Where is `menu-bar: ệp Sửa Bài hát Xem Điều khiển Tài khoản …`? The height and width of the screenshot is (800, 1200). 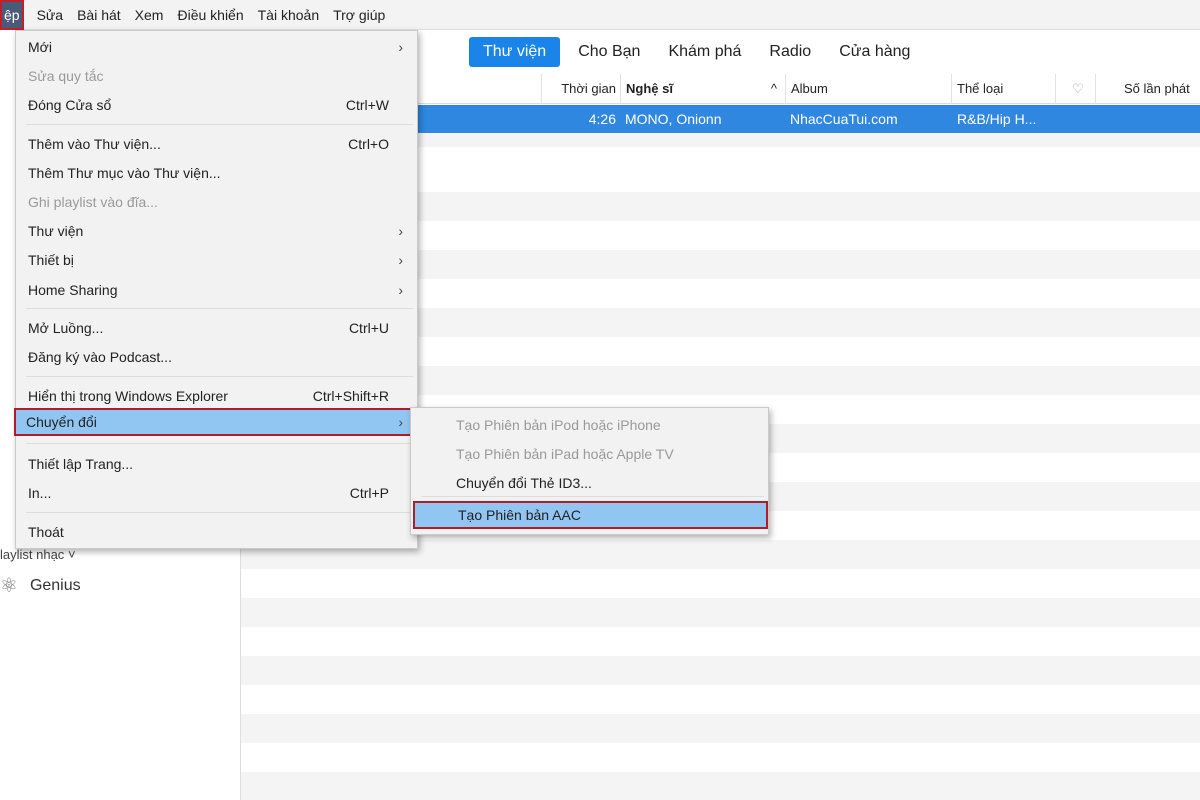 menu-bar: ệp Sửa Bài hát Xem Điều khiển Tài khoản … is located at coordinates (600, 15).